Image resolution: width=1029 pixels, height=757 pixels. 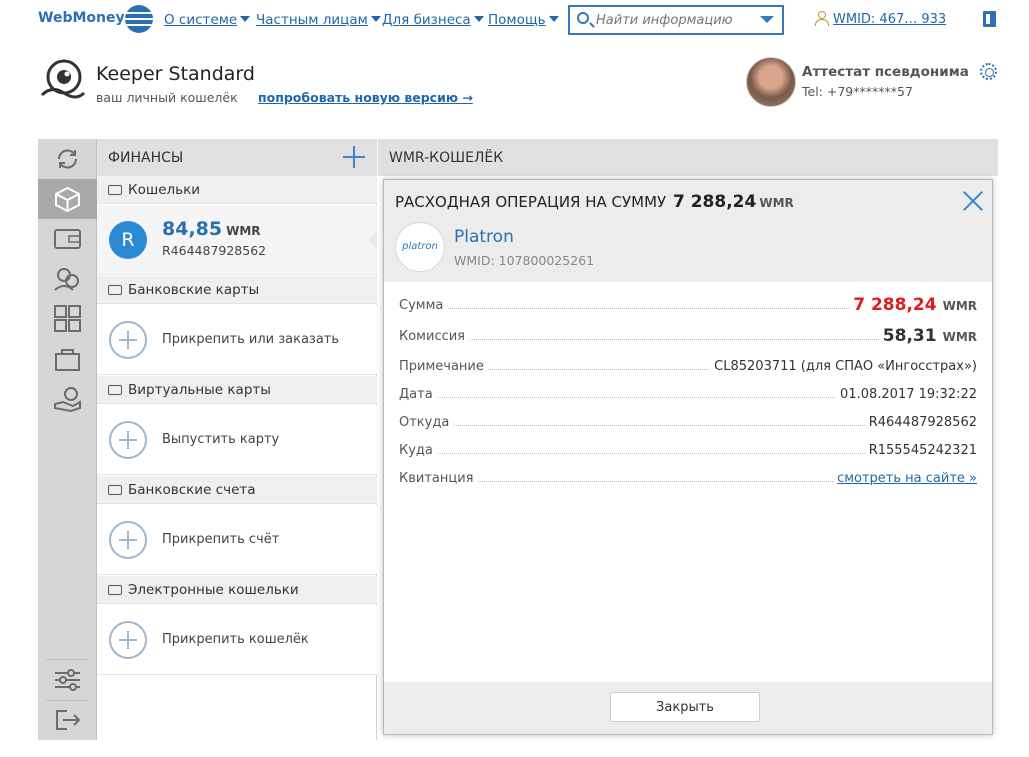 I want to click on detail-label: Квитанция, so click(x=438, y=478).